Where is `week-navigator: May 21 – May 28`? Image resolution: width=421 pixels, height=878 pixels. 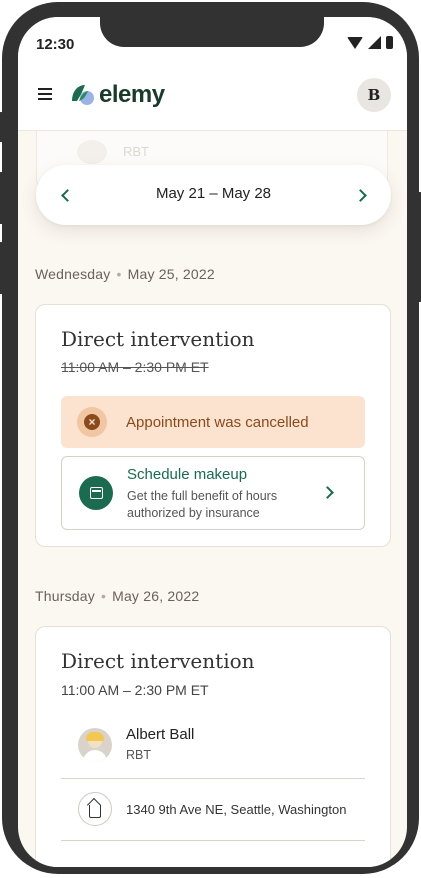 week-navigator: May 21 – May 28 is located at coordinates (213, 195).